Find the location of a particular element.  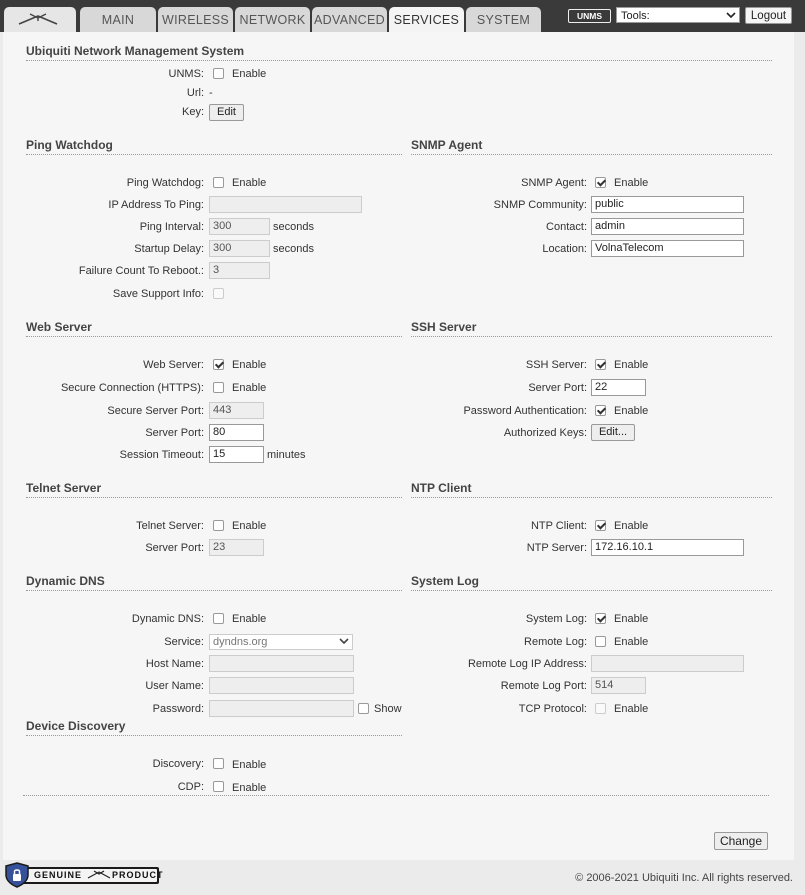

remote-log-ip-input is located at coordinates (667, 663).